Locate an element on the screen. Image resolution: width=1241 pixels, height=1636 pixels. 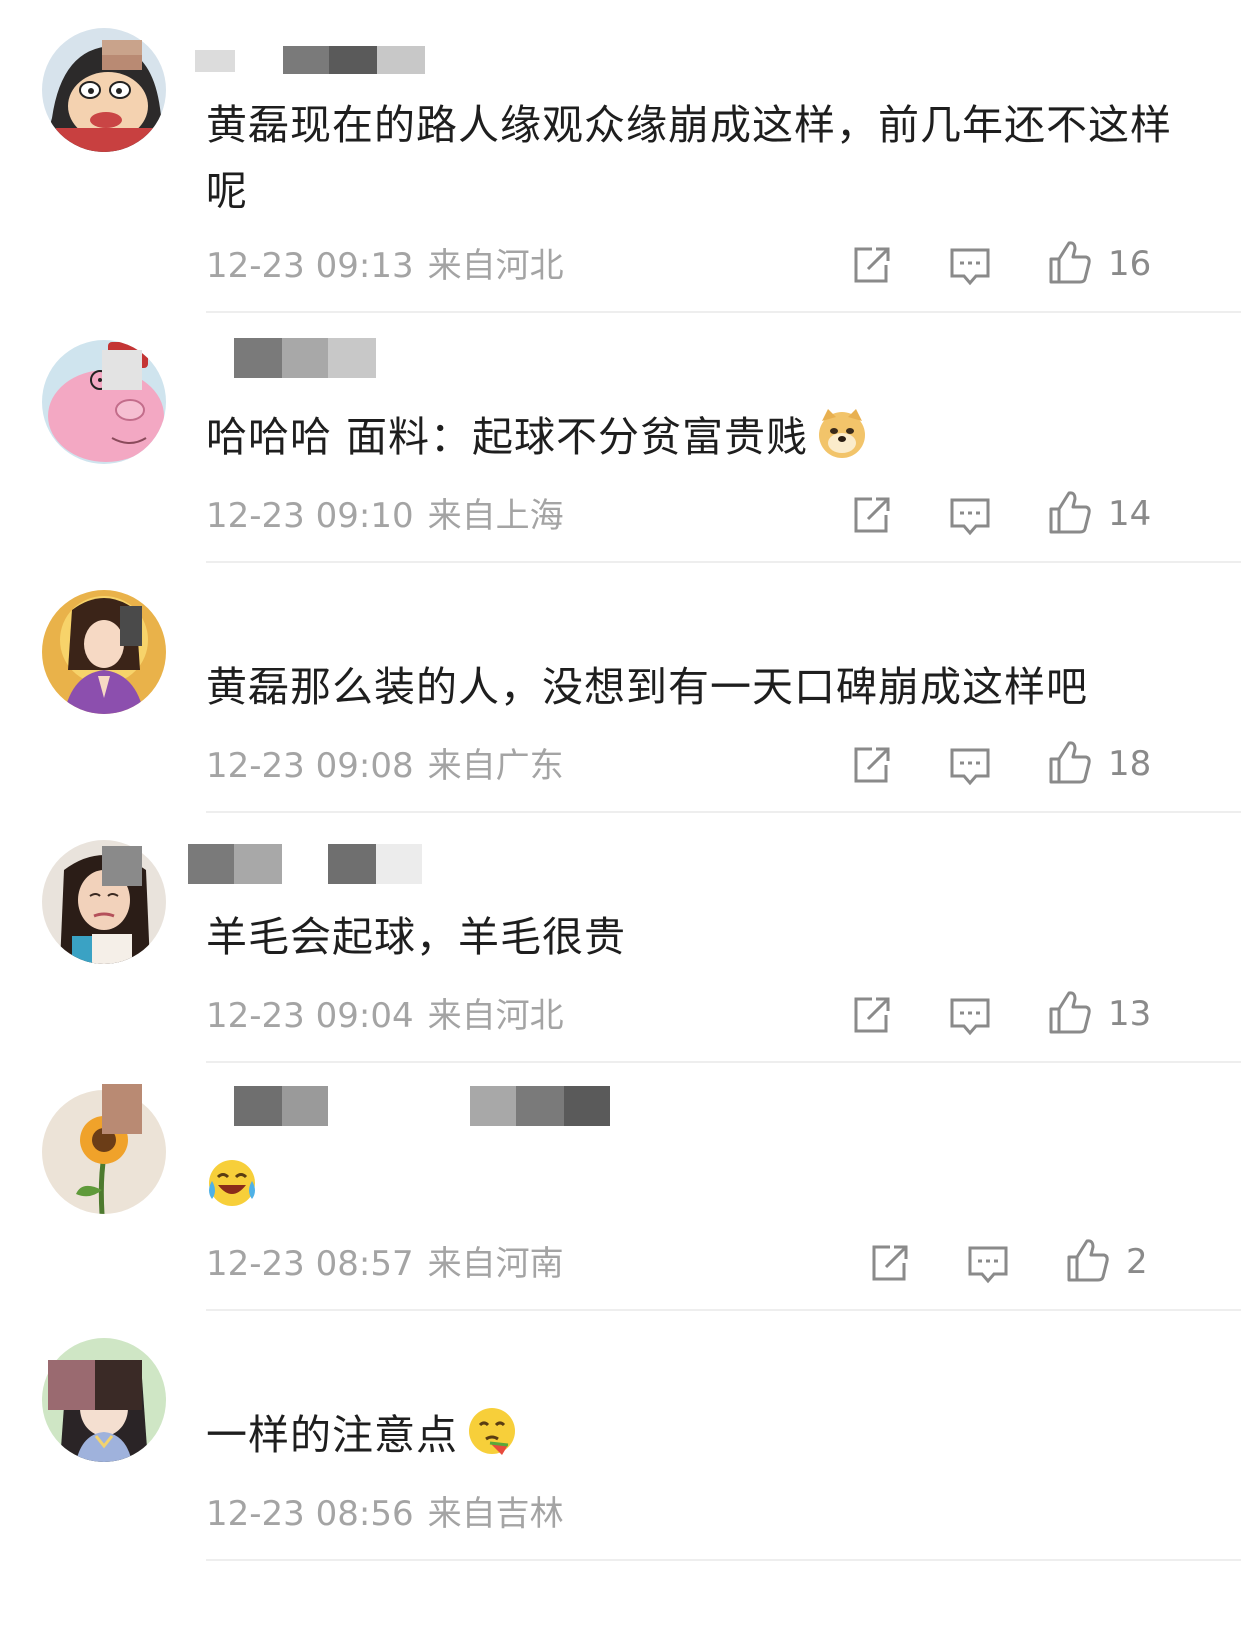
comment-location: 来自广东 is located at coordinates (495, 766).